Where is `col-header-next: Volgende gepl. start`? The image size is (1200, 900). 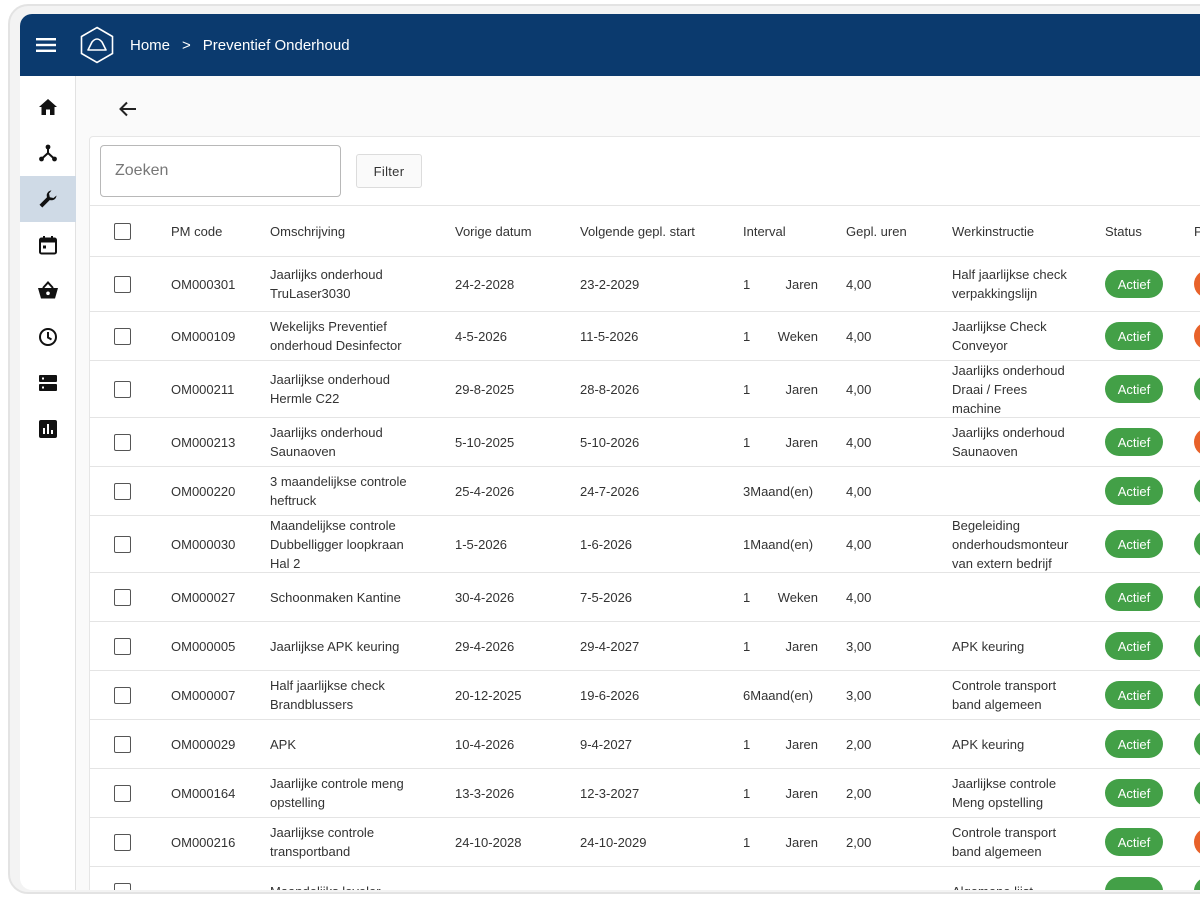
col-header-next: Volgende gepl. start is located at coordinates (655, 231).